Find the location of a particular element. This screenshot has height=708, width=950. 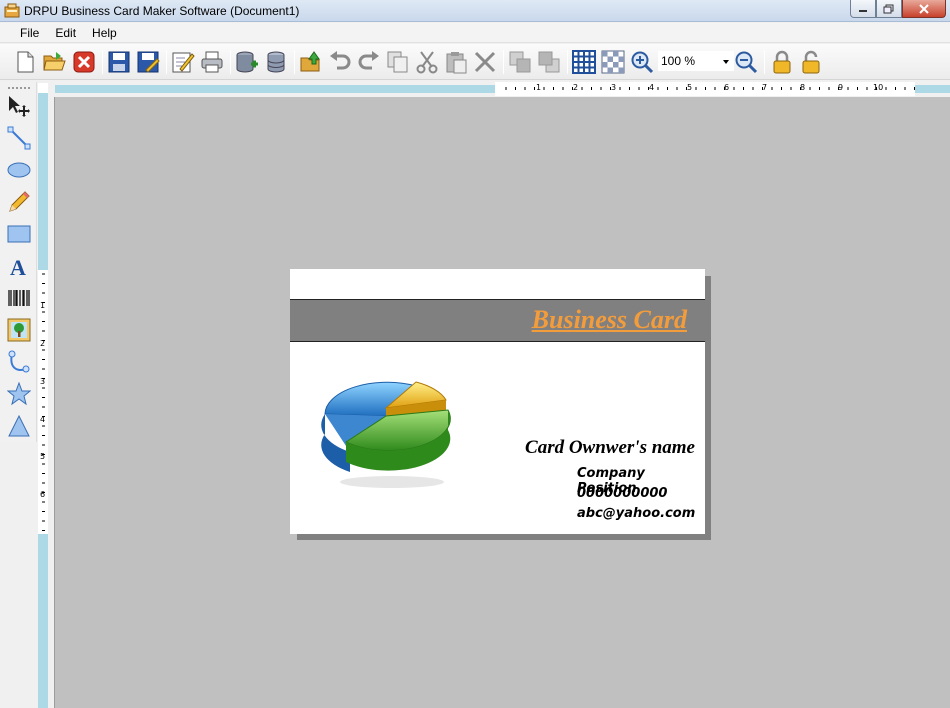

redo-button is located at coordinates (369, 62).